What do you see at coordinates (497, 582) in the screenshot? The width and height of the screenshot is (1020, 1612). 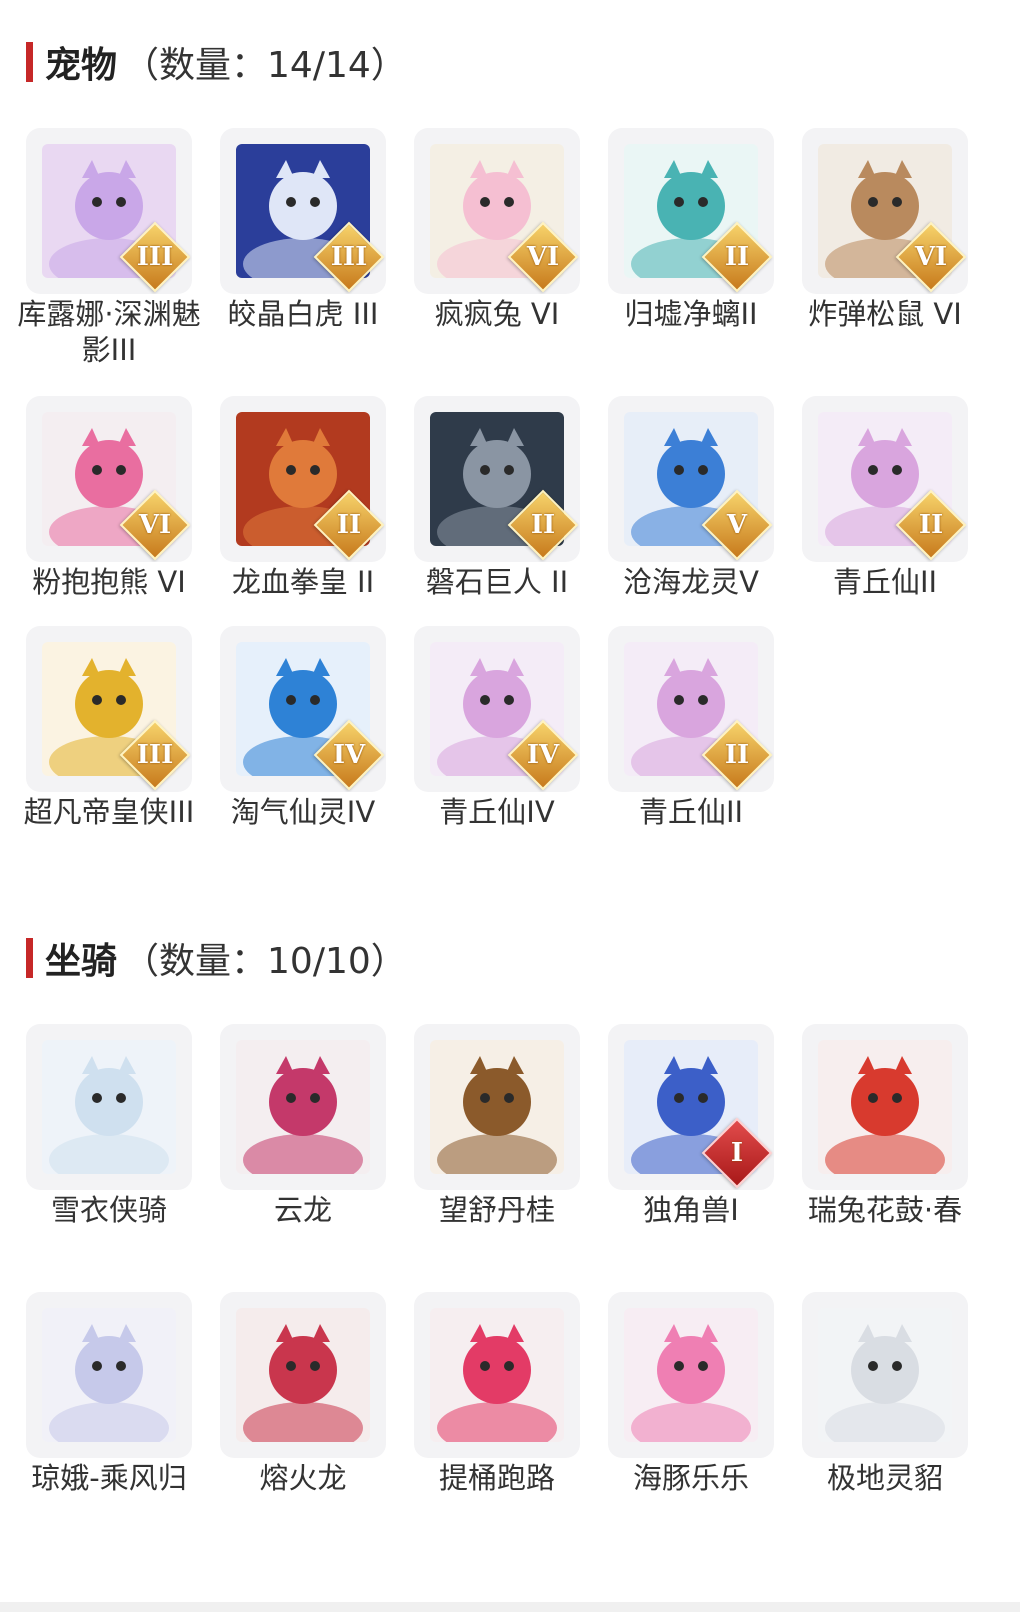 I see `item-name: 磐石巨人 II` at bounding box center [497, 582].